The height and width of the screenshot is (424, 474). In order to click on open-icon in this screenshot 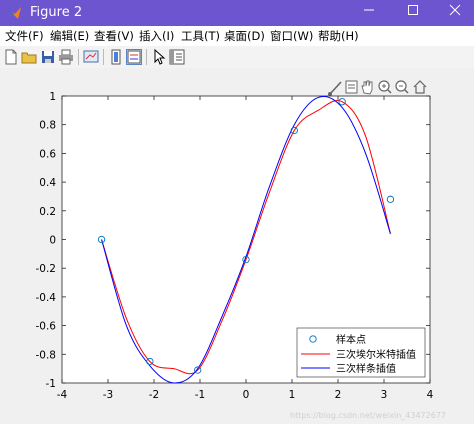, I will do `click(29, 57)`.